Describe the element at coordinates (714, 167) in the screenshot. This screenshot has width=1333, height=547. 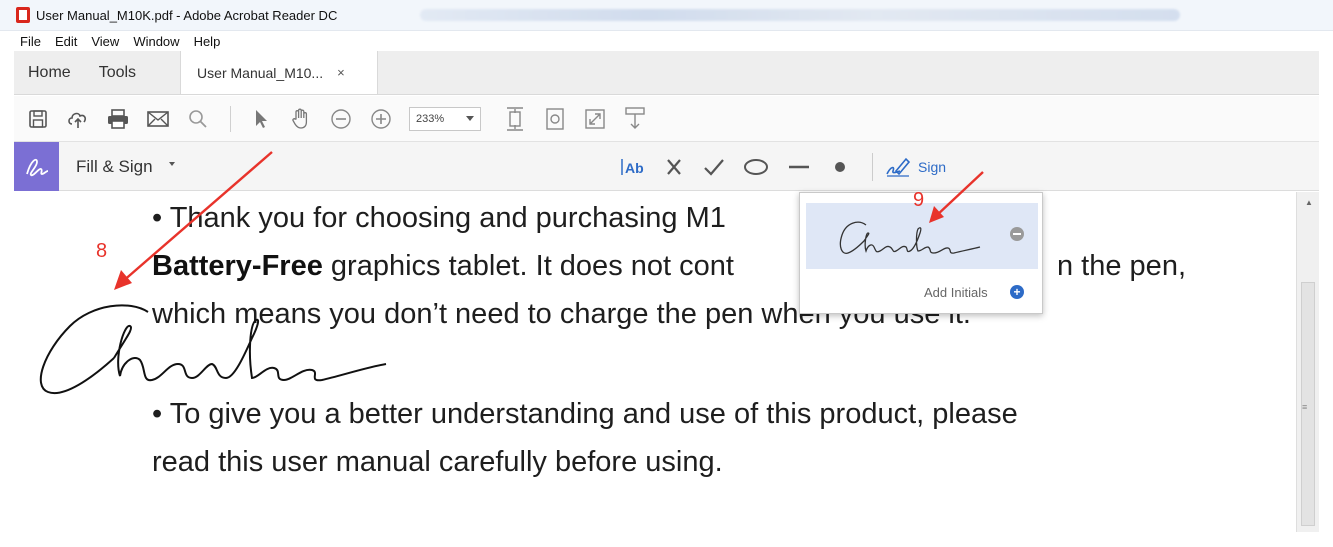
I see `check-mark-icon` at that location.